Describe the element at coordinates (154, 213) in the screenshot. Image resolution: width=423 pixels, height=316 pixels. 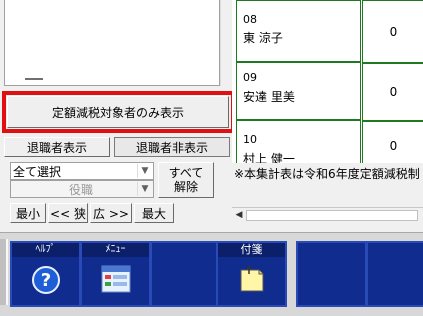
I see `zoom-max-button: 最大` at that location.